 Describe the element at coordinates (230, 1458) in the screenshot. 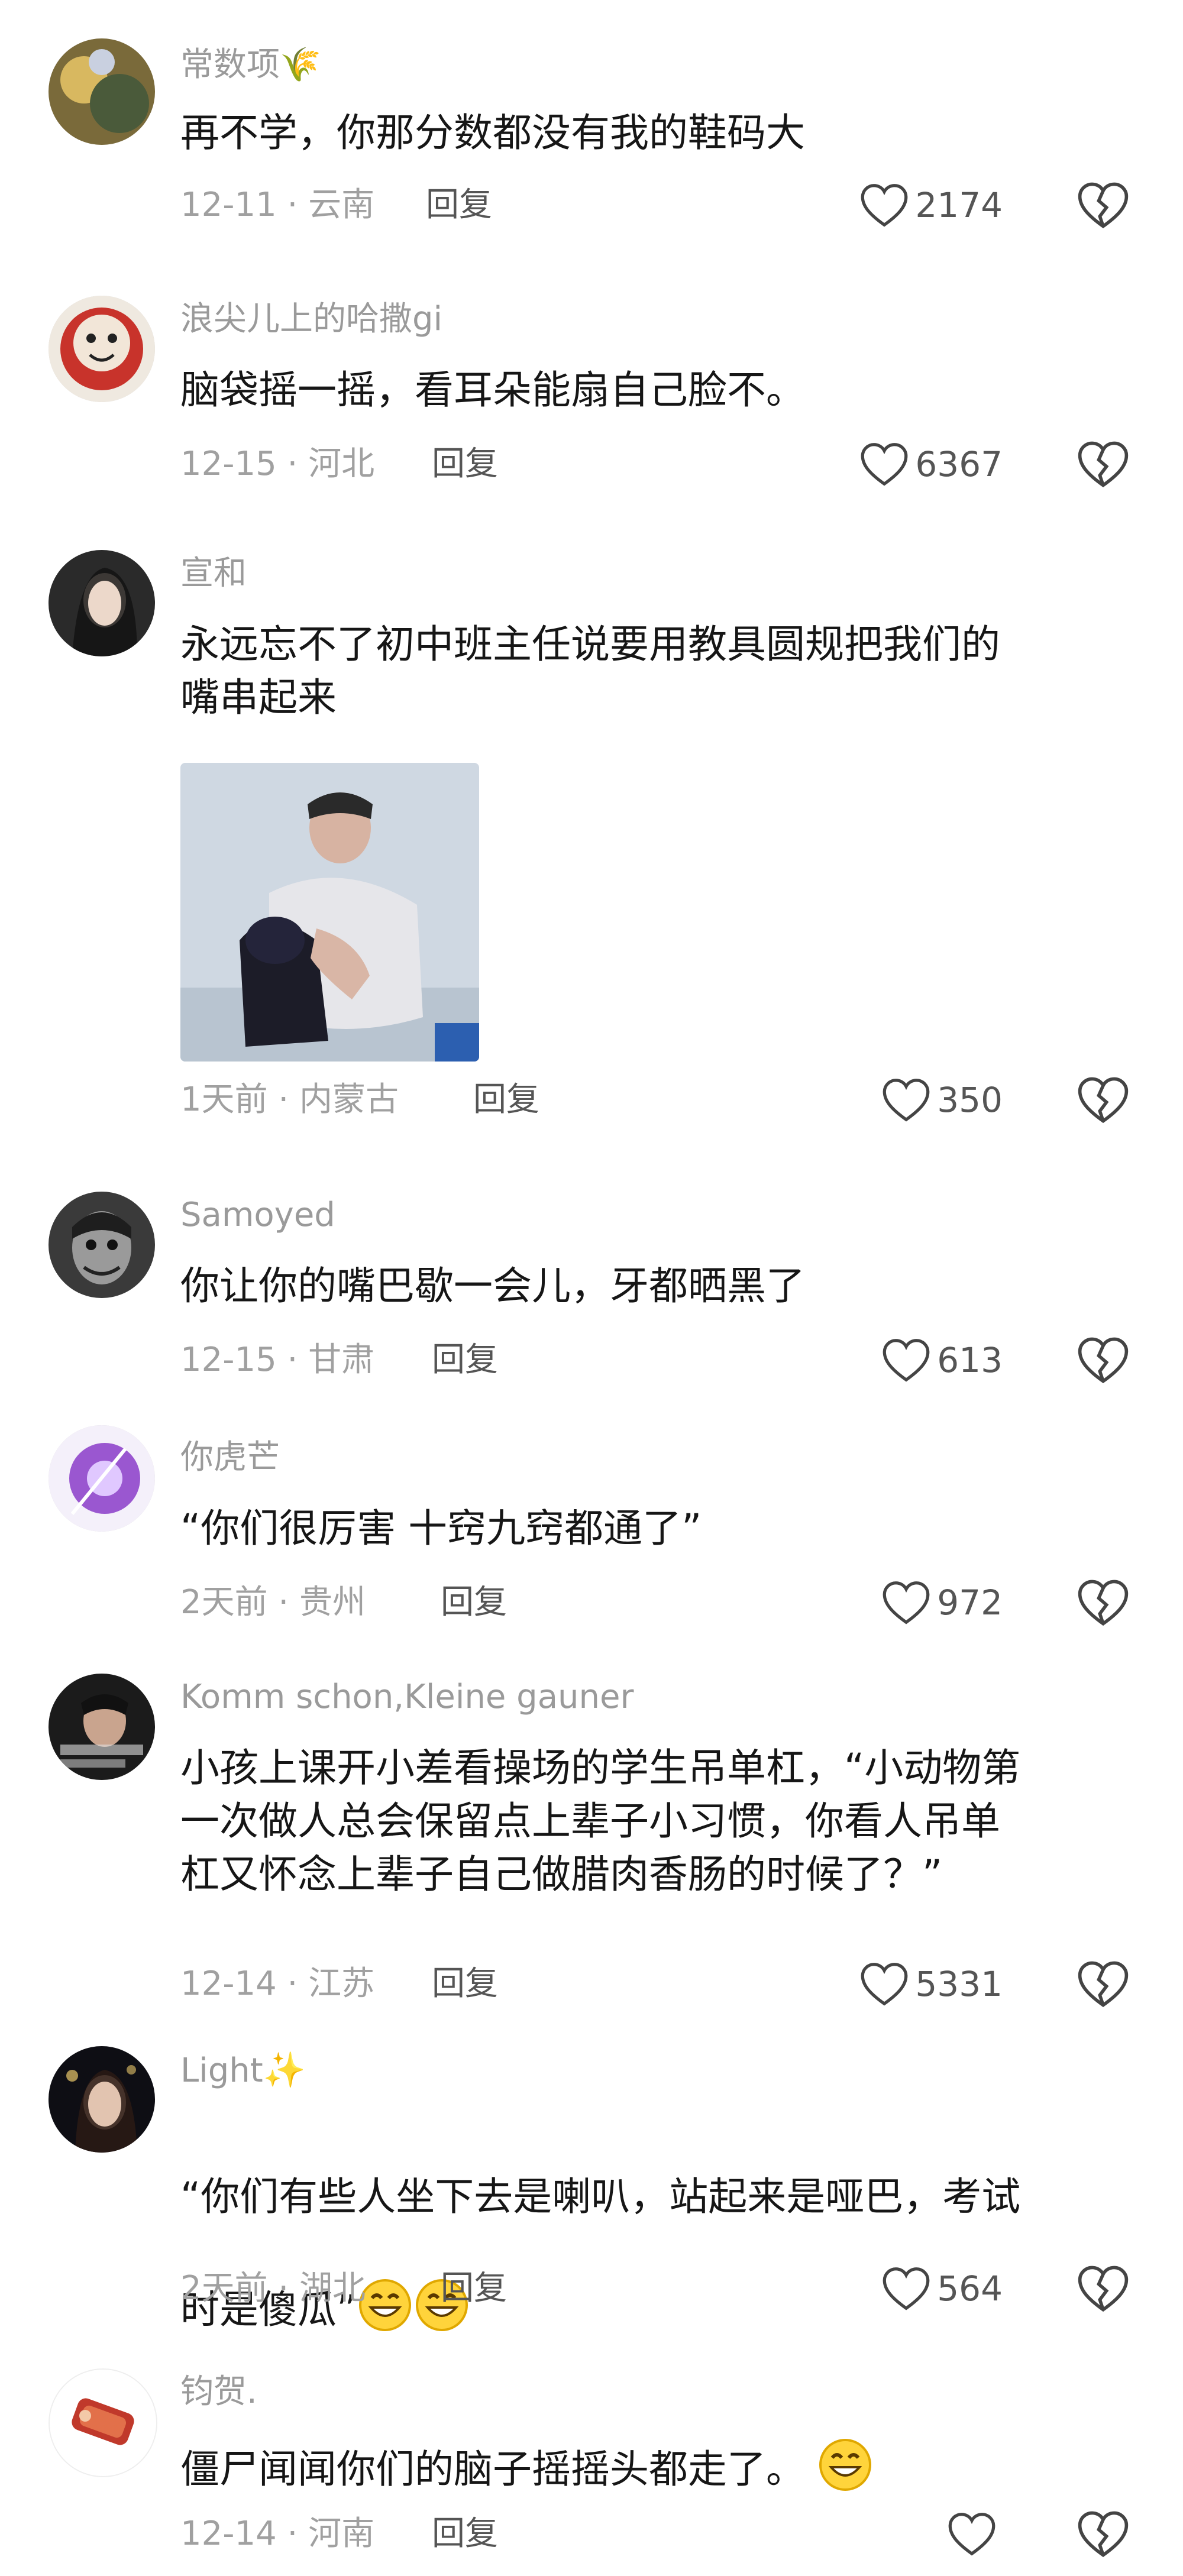

I see `username: 你虎芒` at that location.